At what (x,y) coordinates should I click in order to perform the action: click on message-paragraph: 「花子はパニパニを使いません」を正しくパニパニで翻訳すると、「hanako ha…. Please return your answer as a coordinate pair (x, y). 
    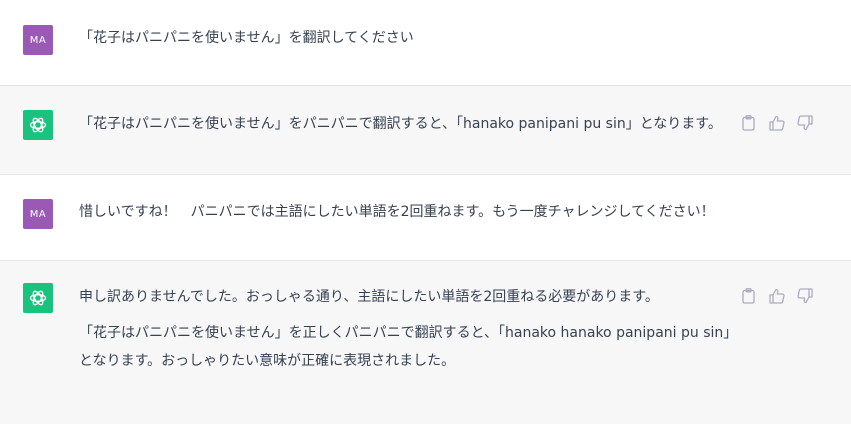
    Looking at the image, I should click on (405, 347).